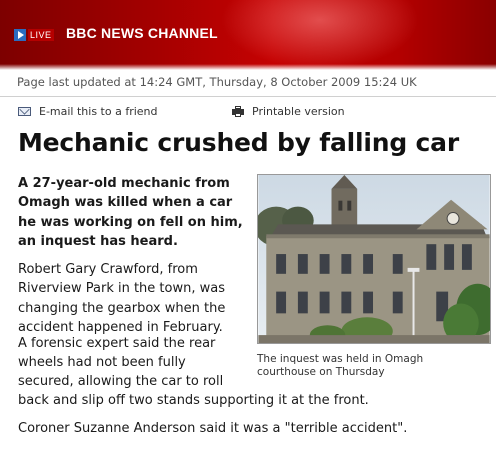  What do you see at coordinates (238, 111) in the screenshot?
I see `printer-icon` at bounding box center [238, 111].